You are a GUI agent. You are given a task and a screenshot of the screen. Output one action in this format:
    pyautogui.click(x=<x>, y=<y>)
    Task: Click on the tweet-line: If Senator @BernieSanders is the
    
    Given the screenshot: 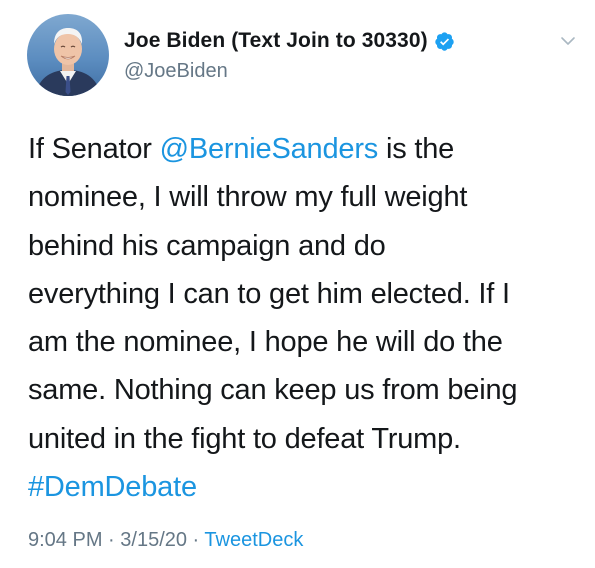 What is the action you would take?
    pyautogui.click(x=308, y=149)
    